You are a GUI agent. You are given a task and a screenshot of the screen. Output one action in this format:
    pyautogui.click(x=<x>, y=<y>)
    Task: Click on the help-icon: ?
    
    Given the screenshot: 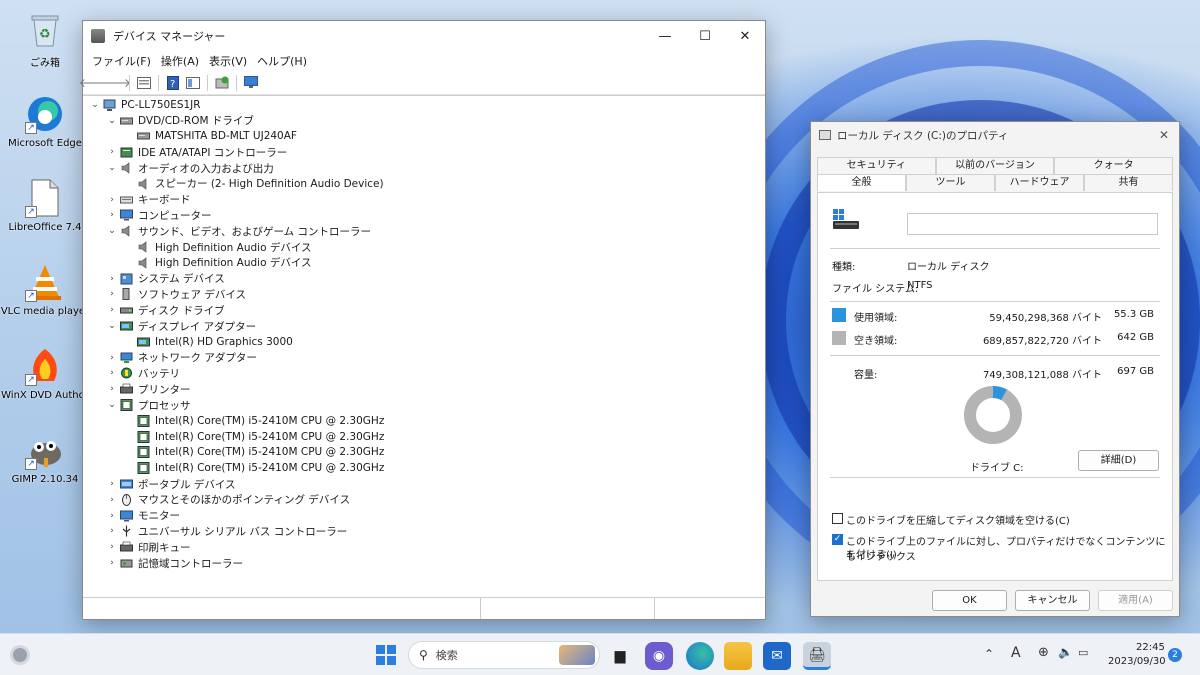 What is the action you would take?
    pyautogui.click(x=173, y=83)
    